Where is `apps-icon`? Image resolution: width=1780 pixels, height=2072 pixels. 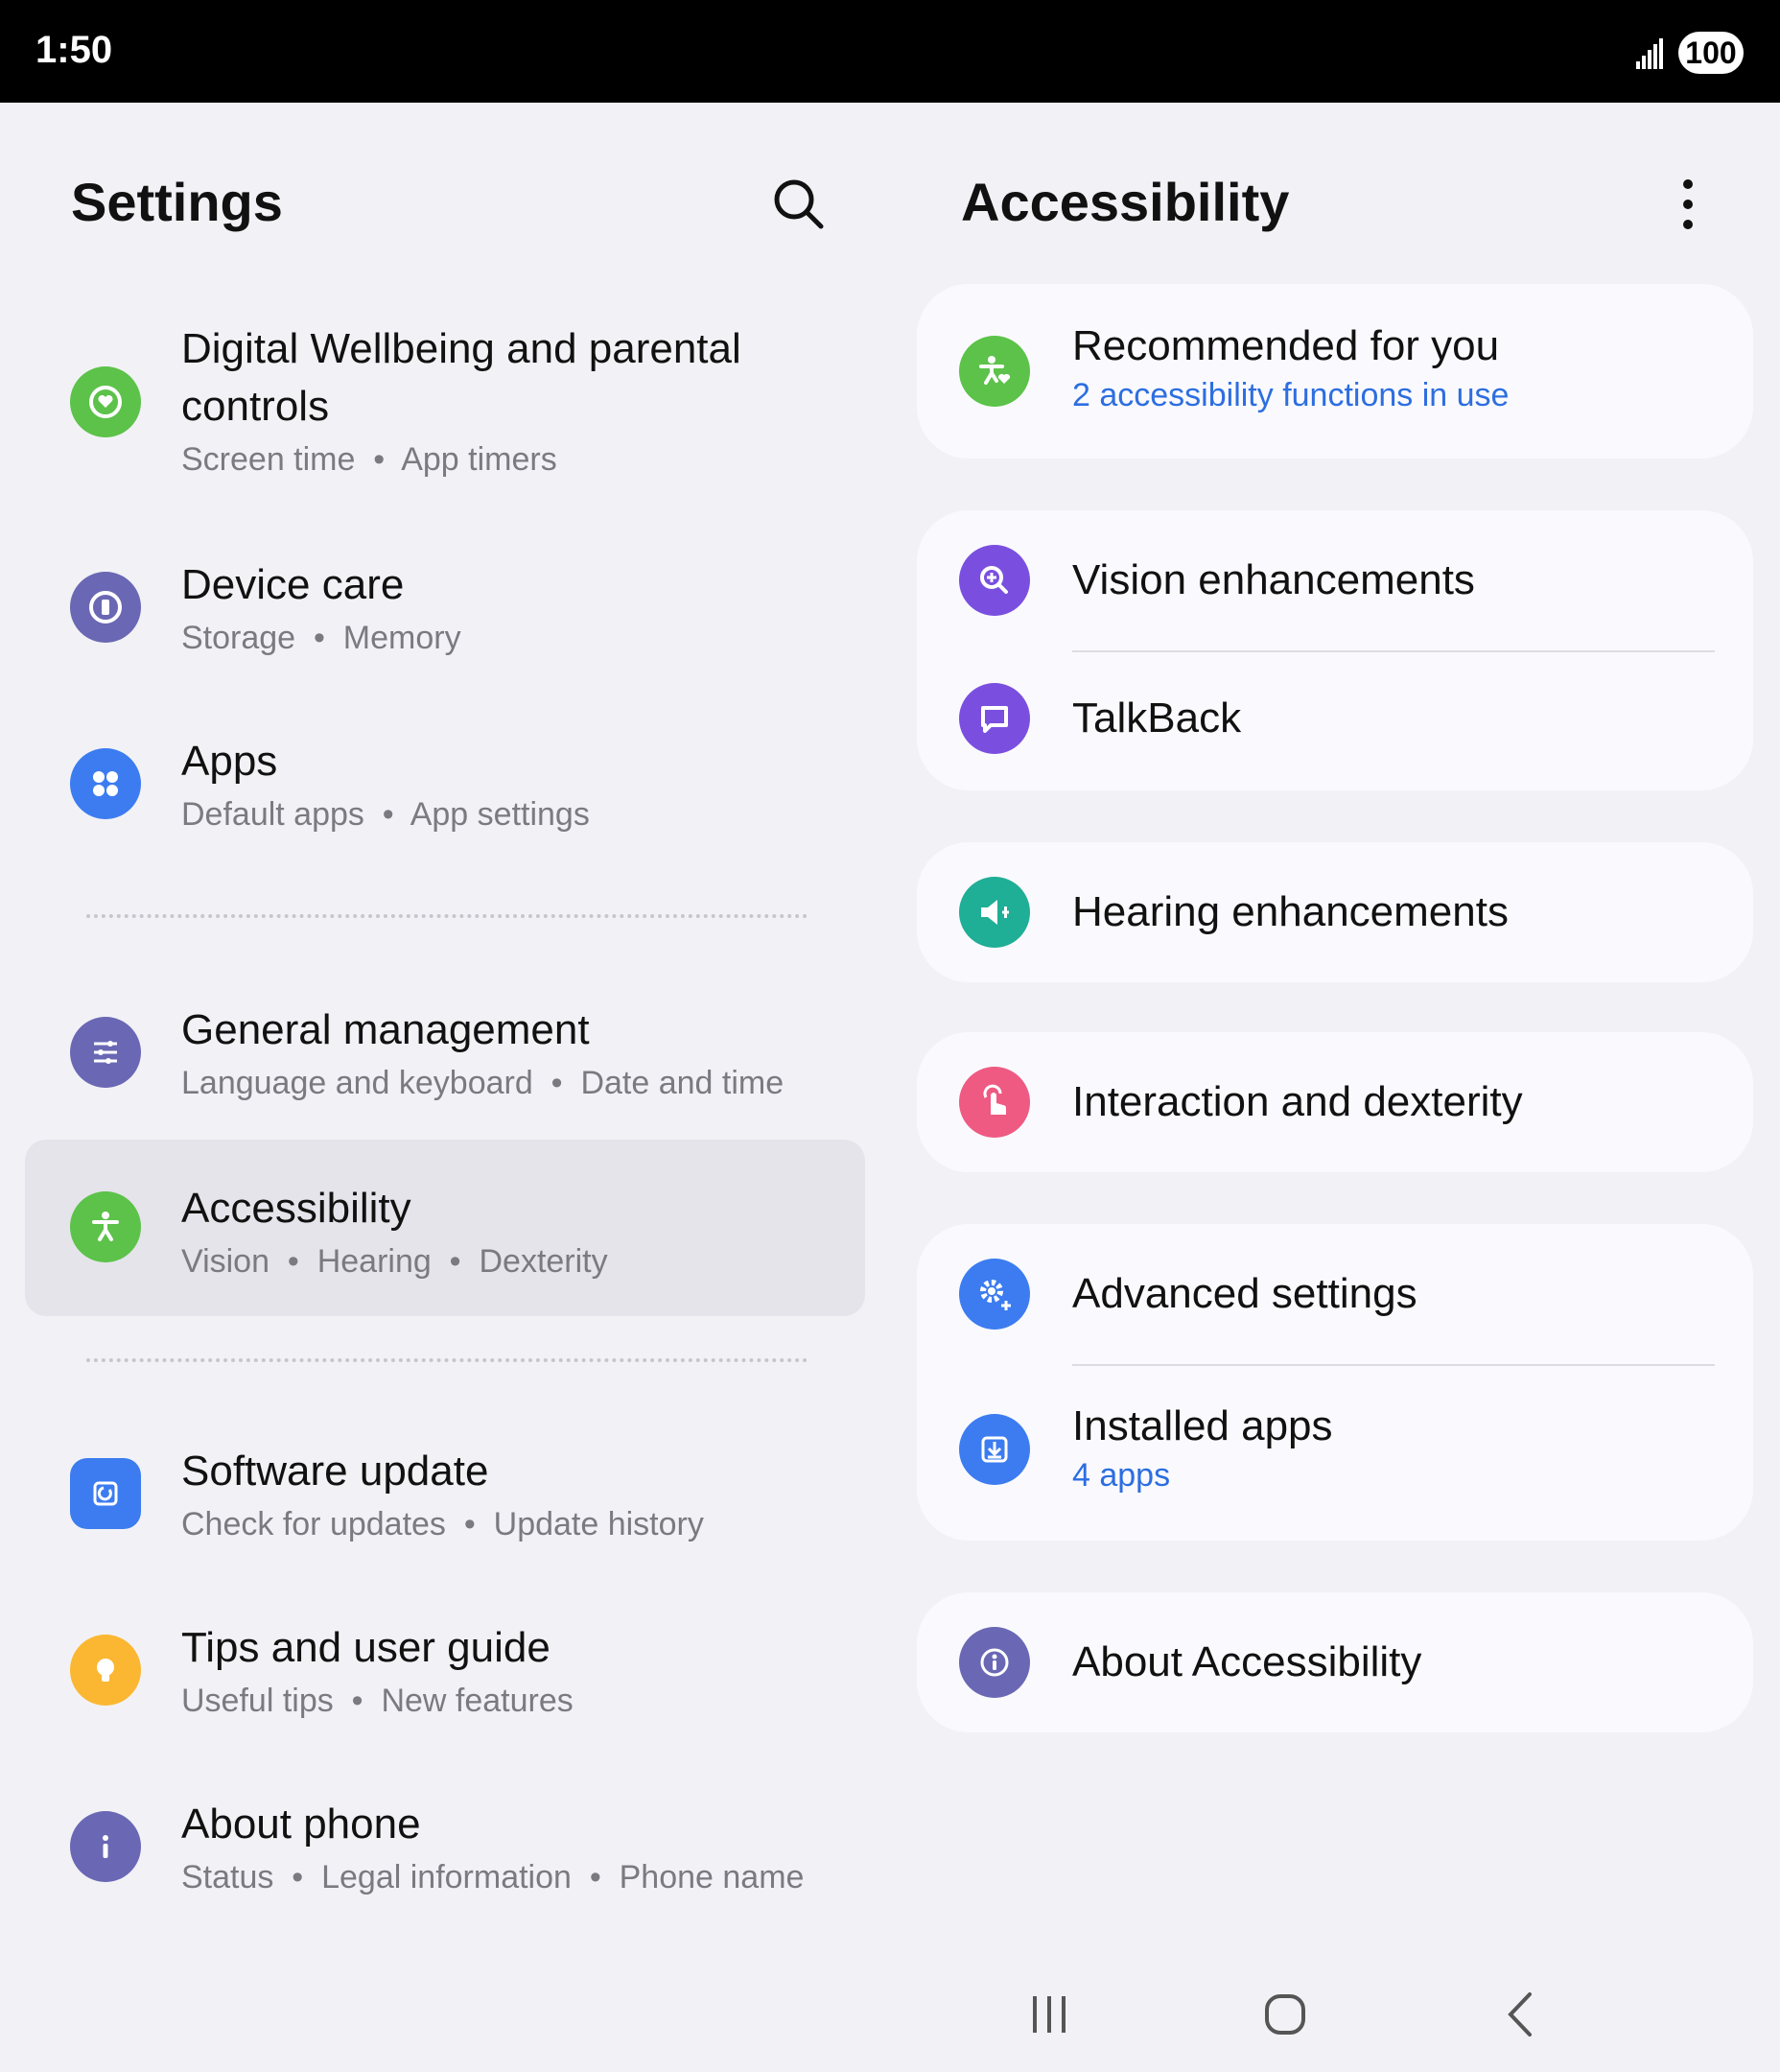 apps-icon is located at coordinates (105, 783).